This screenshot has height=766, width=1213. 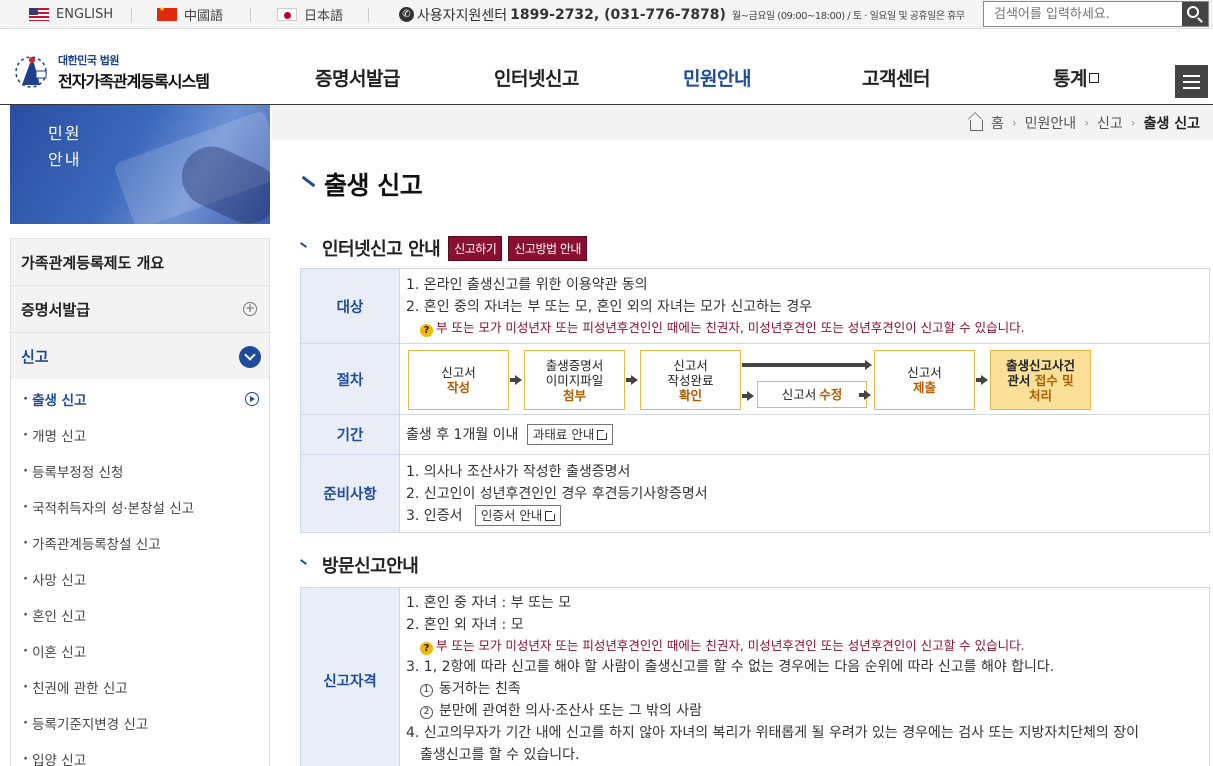 What do you see at coordinates (1191, 75) in the screenshot?
I see `menu-icon` at bounding box center [1191, 75].